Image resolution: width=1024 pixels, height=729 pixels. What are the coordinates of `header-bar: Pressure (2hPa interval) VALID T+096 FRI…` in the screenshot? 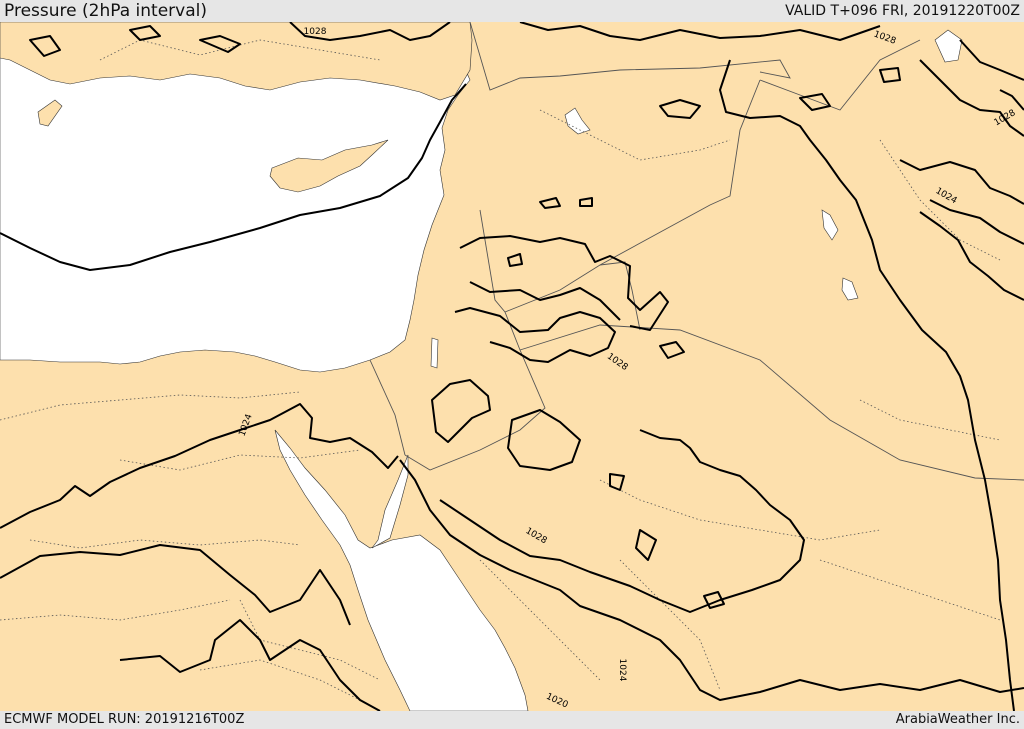 It's located at (512, 11).